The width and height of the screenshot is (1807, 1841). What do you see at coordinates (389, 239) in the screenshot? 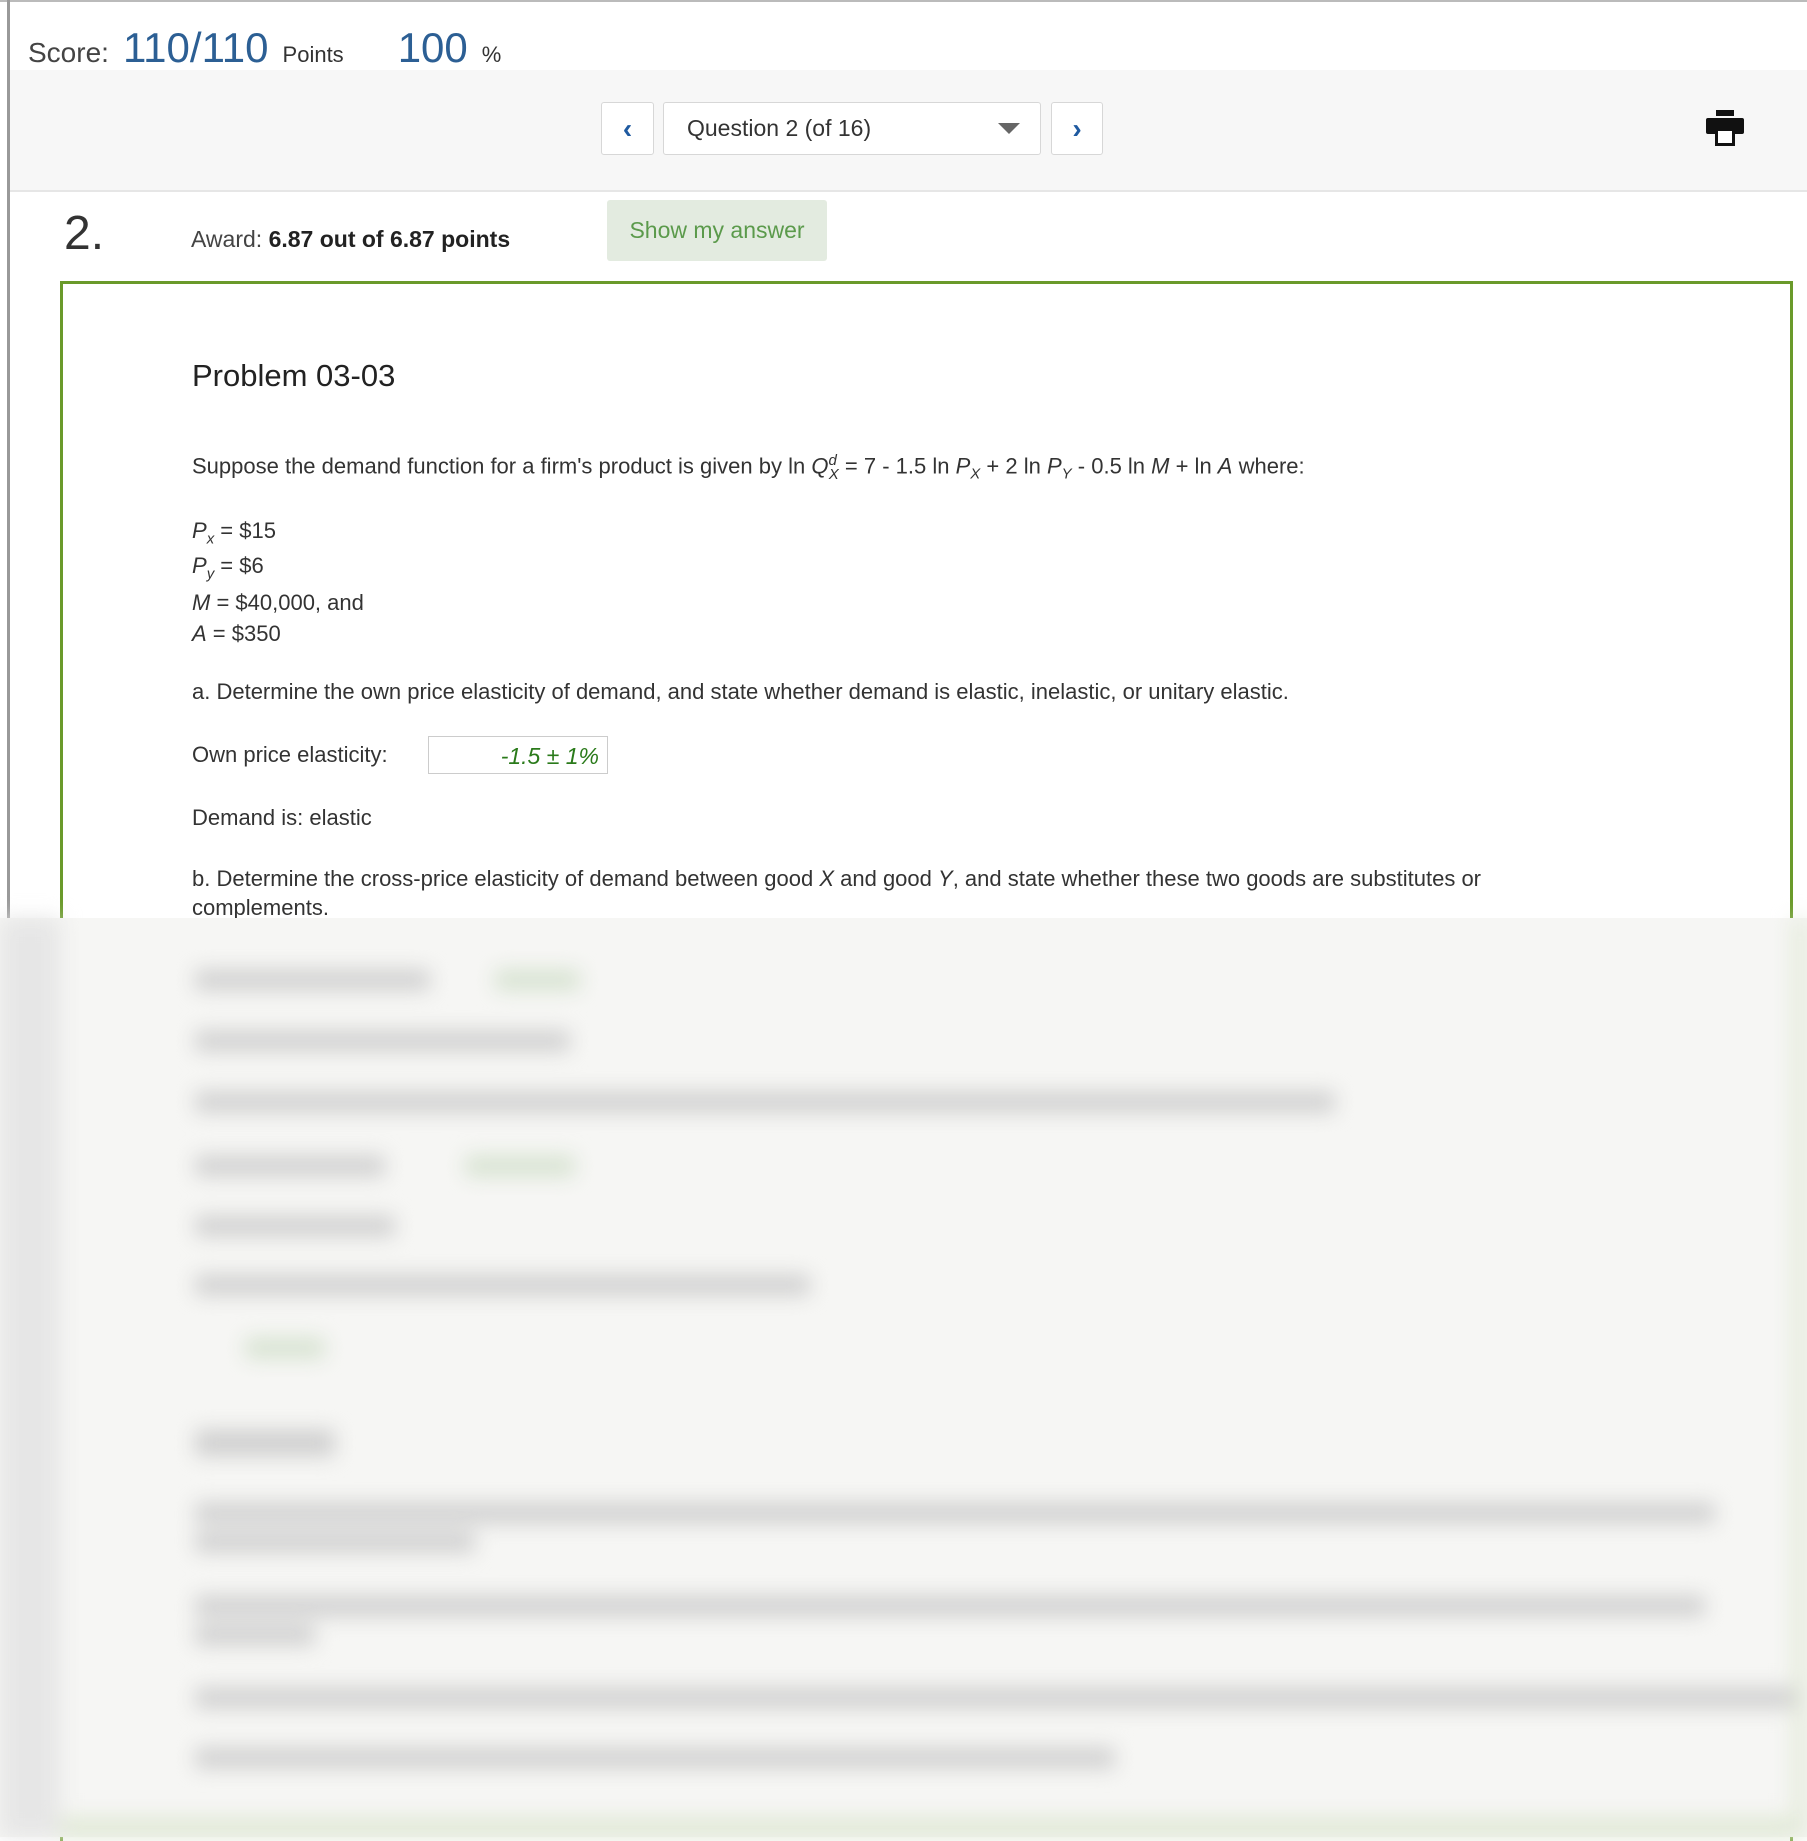
I see `award-value: 6.87 out of 6.87 points` at bounding box center [389, 239].